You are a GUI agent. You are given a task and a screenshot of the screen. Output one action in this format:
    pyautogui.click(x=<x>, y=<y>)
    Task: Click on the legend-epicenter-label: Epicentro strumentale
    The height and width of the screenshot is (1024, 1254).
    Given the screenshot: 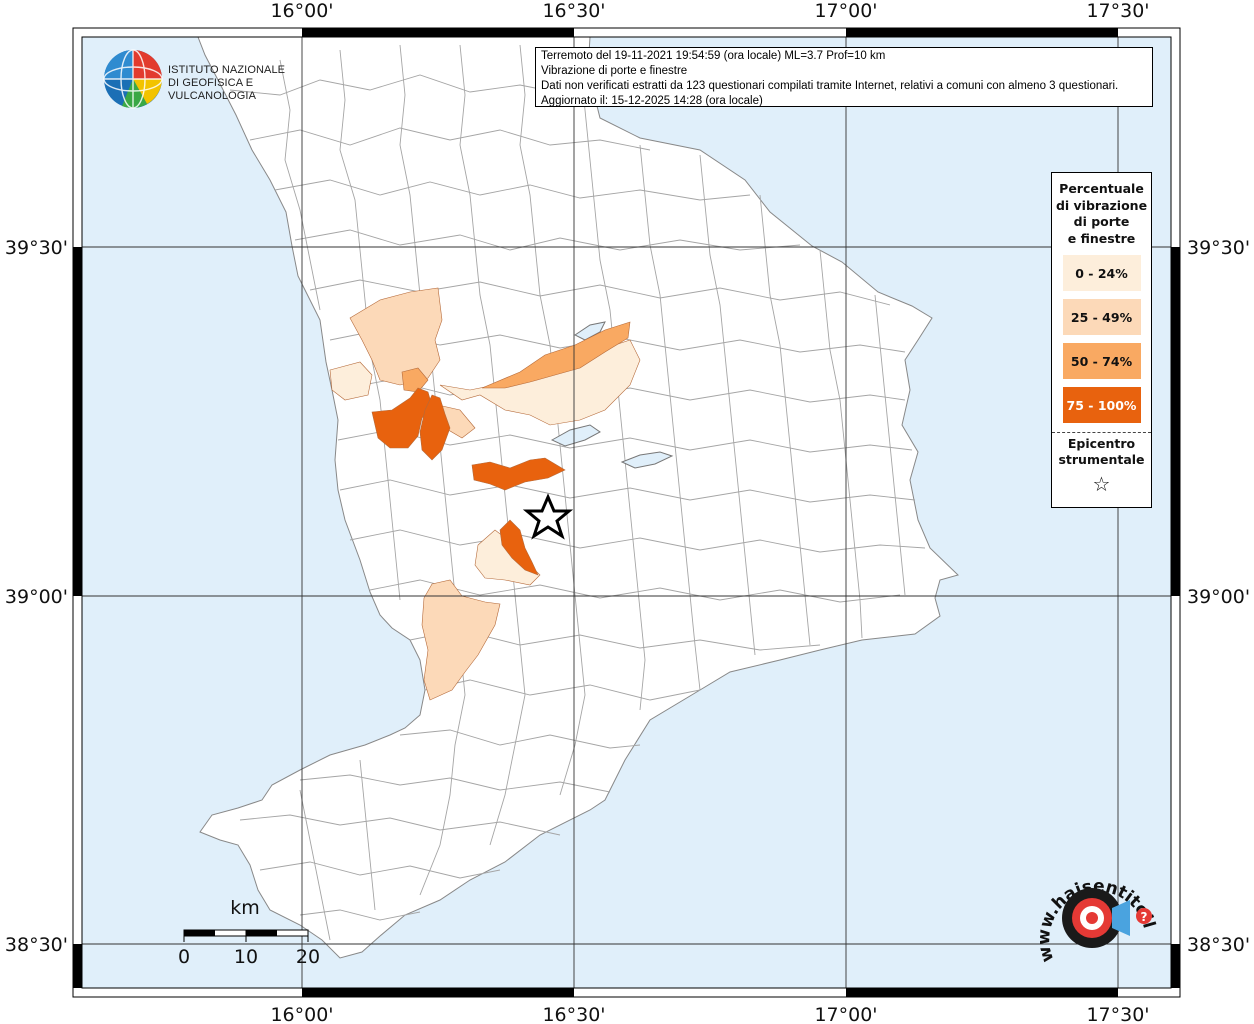 What is the action you would take?
    pyautogui.click(x=1101, y=452)
    